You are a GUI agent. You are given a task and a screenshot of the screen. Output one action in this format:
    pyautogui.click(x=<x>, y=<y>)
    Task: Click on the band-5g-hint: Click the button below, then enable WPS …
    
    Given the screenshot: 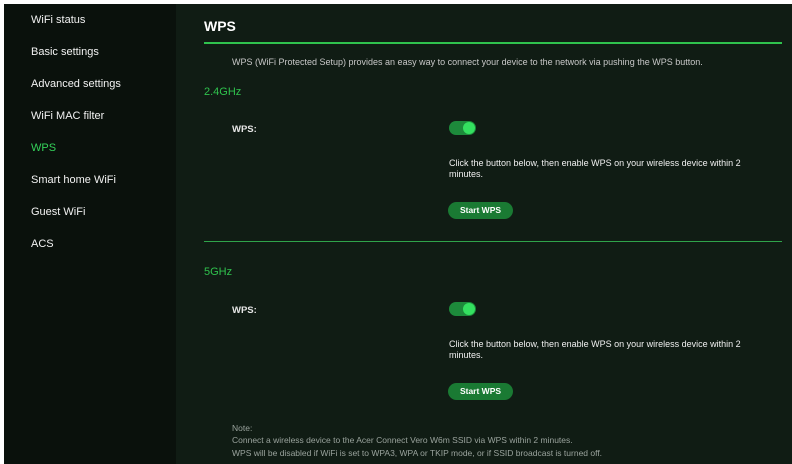 What is the action you would take?
    pyautogui.click(x=595, y=349)
    